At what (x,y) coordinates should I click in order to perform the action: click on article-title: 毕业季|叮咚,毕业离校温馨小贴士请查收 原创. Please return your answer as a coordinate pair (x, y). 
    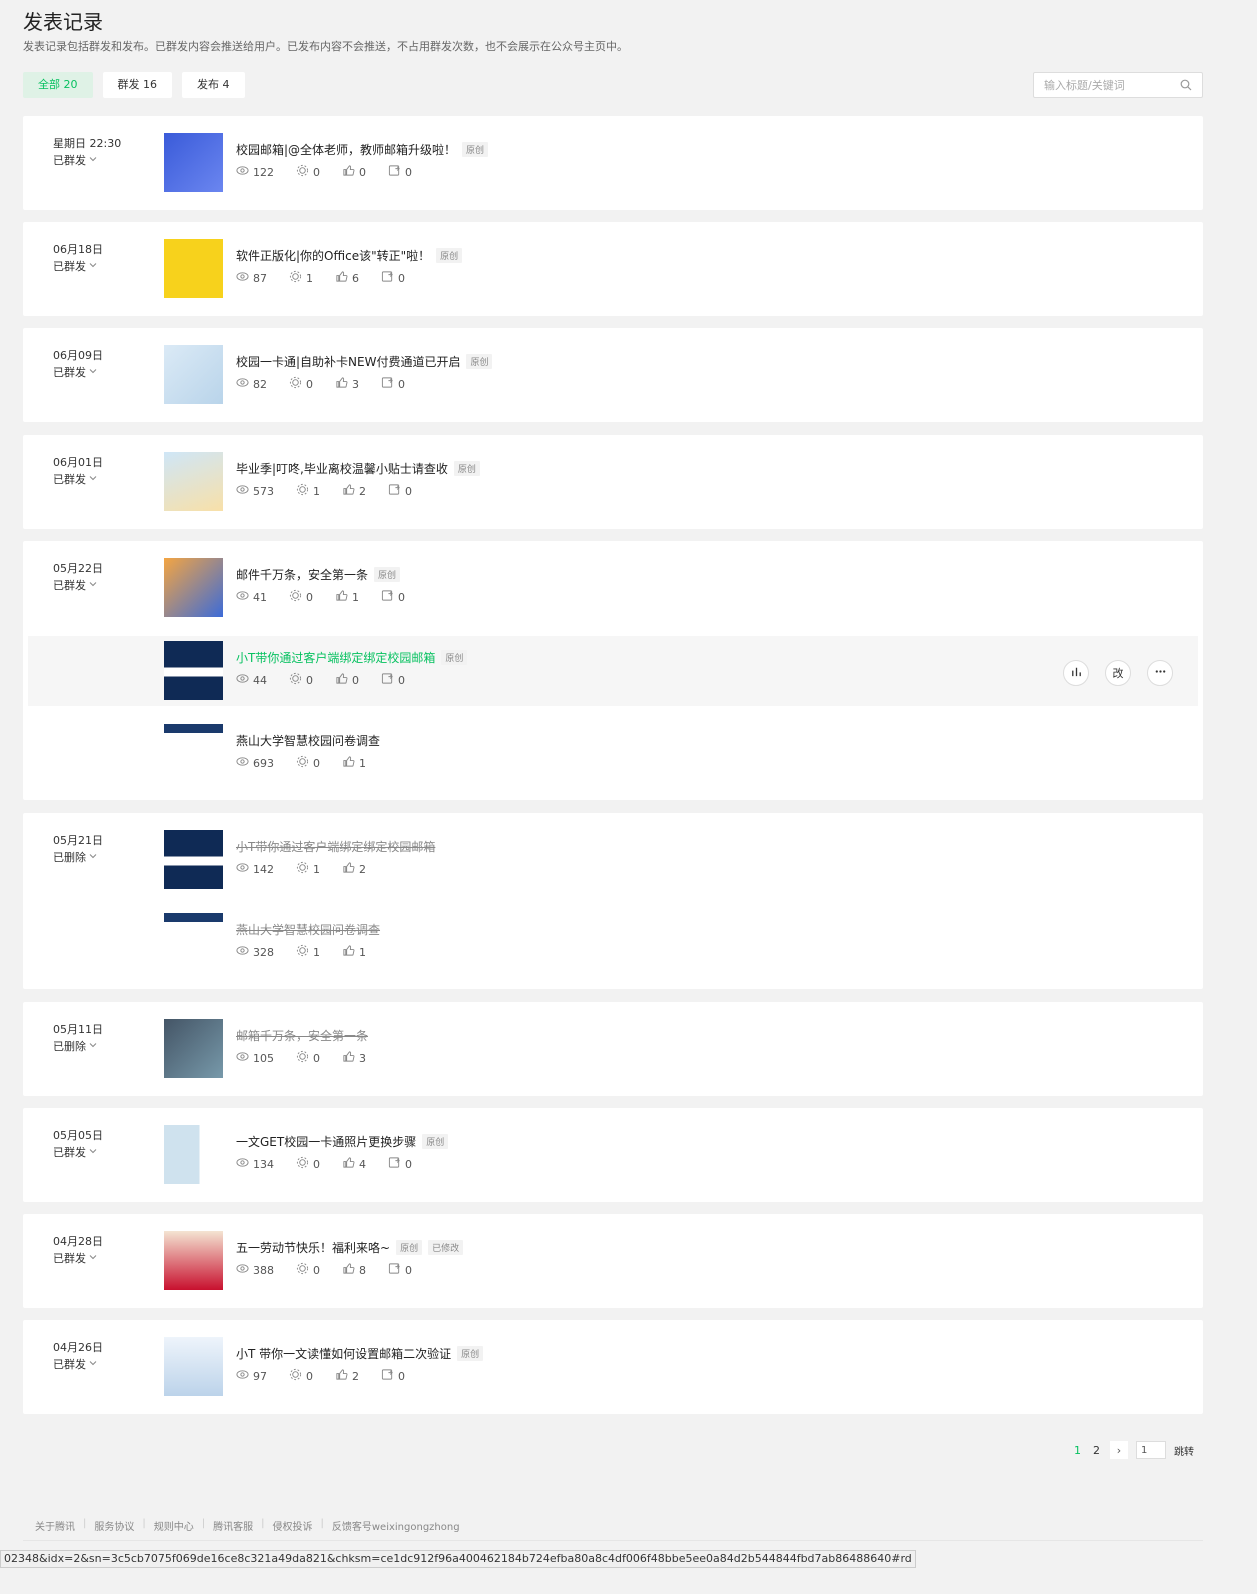
    Looking at the image, I should click on (358, 468).